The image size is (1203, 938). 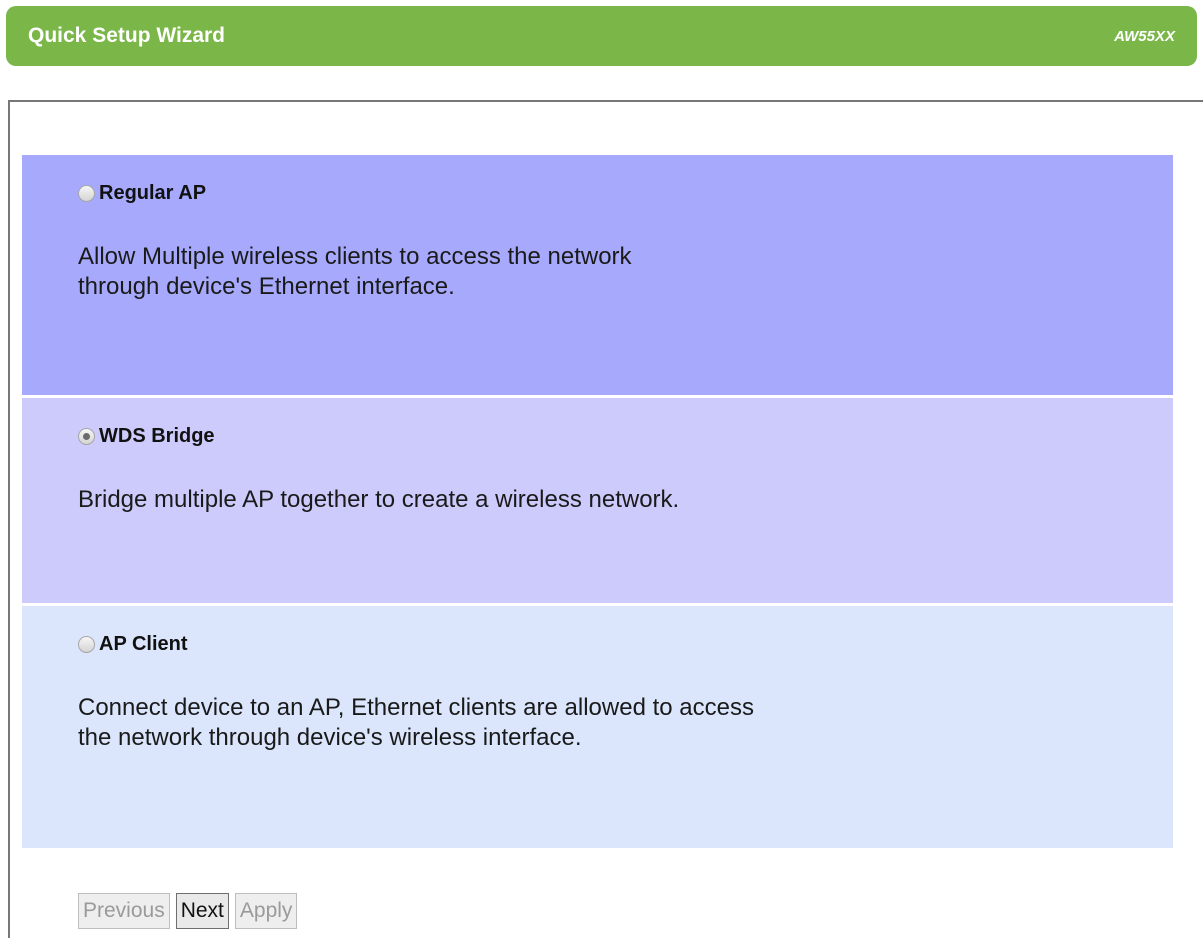 What do you see at coordinates (625, 436) in the screenshot?
I see `option-header: WDS Bridge` at bounding box center [625, 436].